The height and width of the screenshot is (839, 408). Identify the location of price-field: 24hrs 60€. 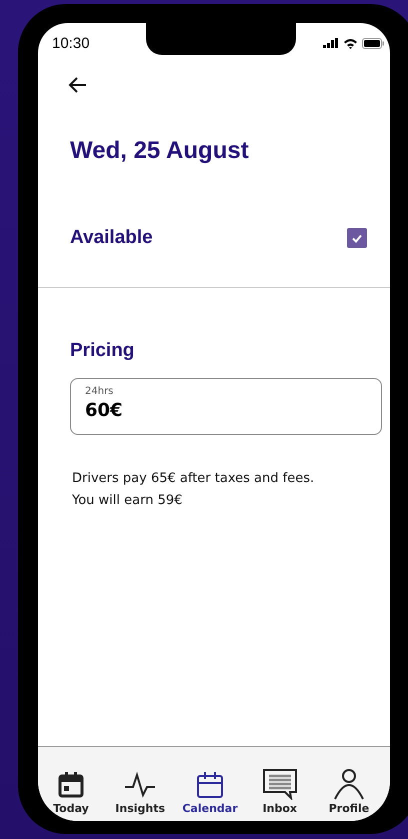
(226, 406).